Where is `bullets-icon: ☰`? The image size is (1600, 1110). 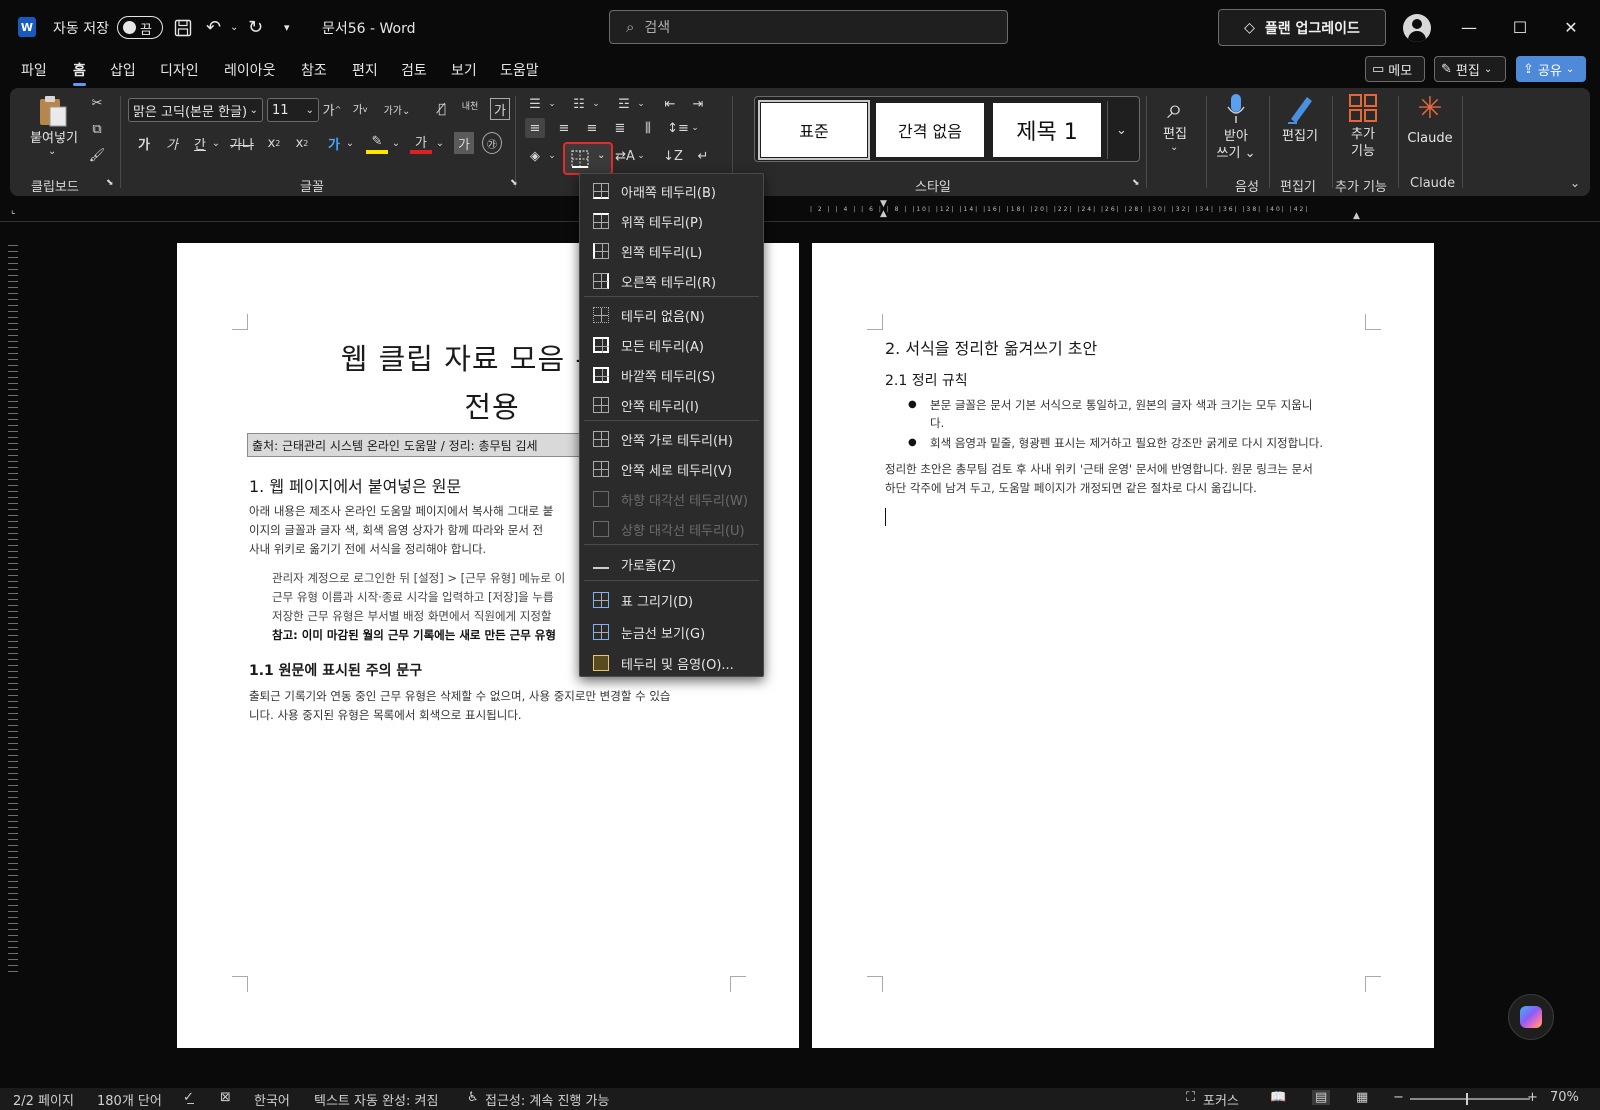
bullets-icon: ☰ is located at coordinates (535, 104).